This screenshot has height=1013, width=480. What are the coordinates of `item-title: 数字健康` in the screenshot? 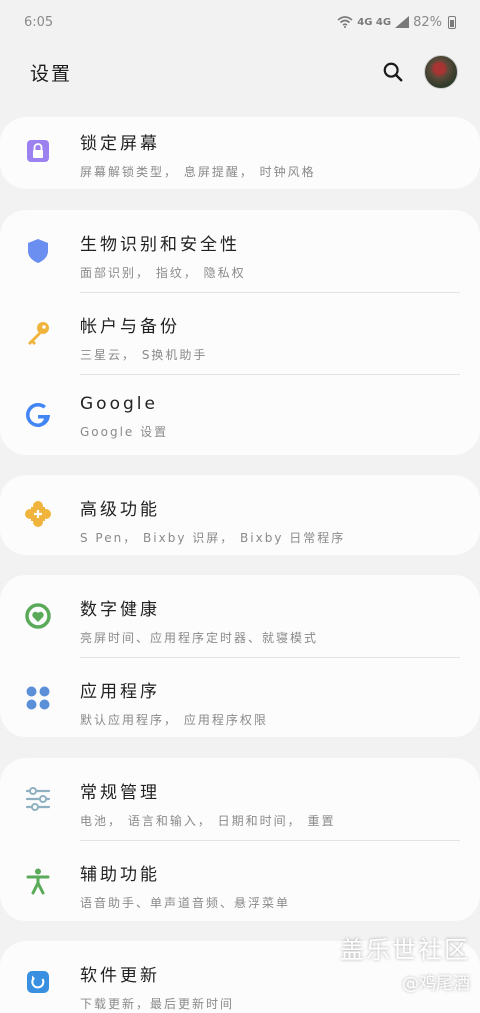 It's located at (120, 610).